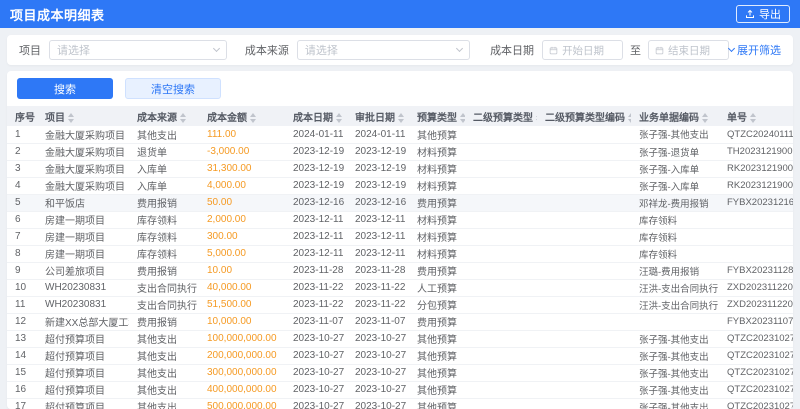  What do you see at coordinates (242, 339) in the screenshot?
I see `cell: 100,000,000.00` at bounding box center [242, 339].